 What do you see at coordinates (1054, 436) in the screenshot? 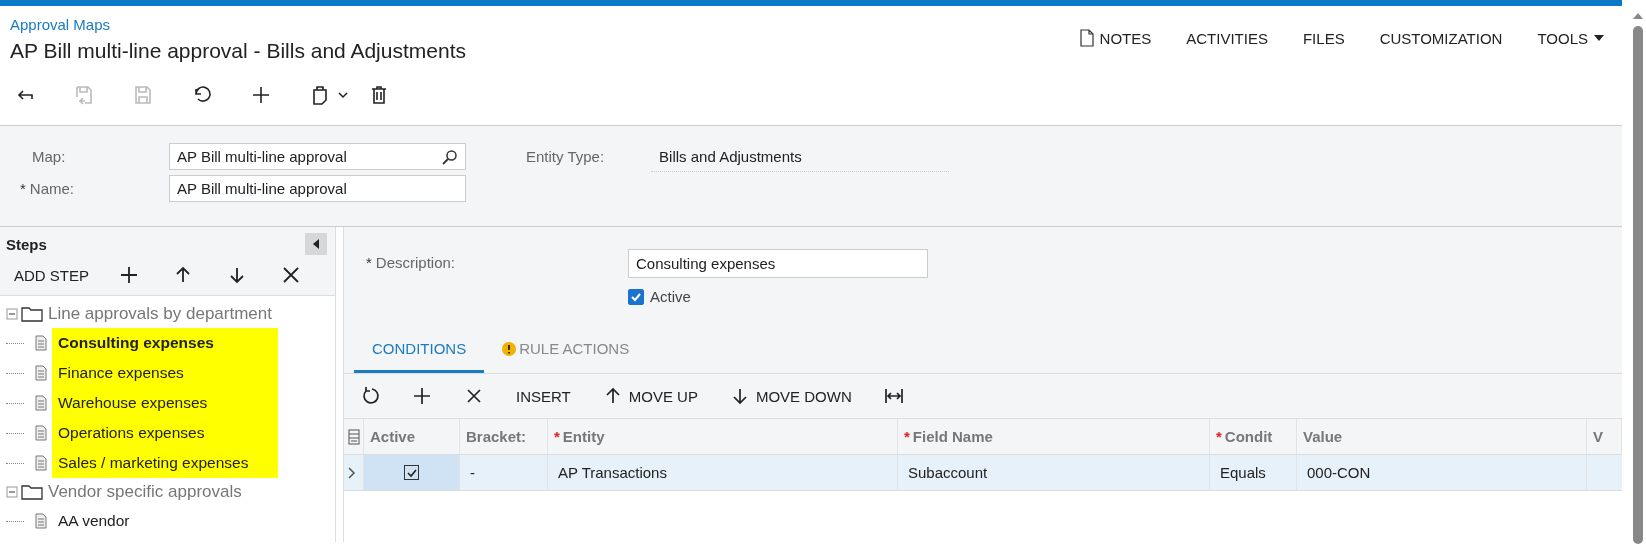
I see `column-header: * Field Name` at bounding box center [1054, 436].